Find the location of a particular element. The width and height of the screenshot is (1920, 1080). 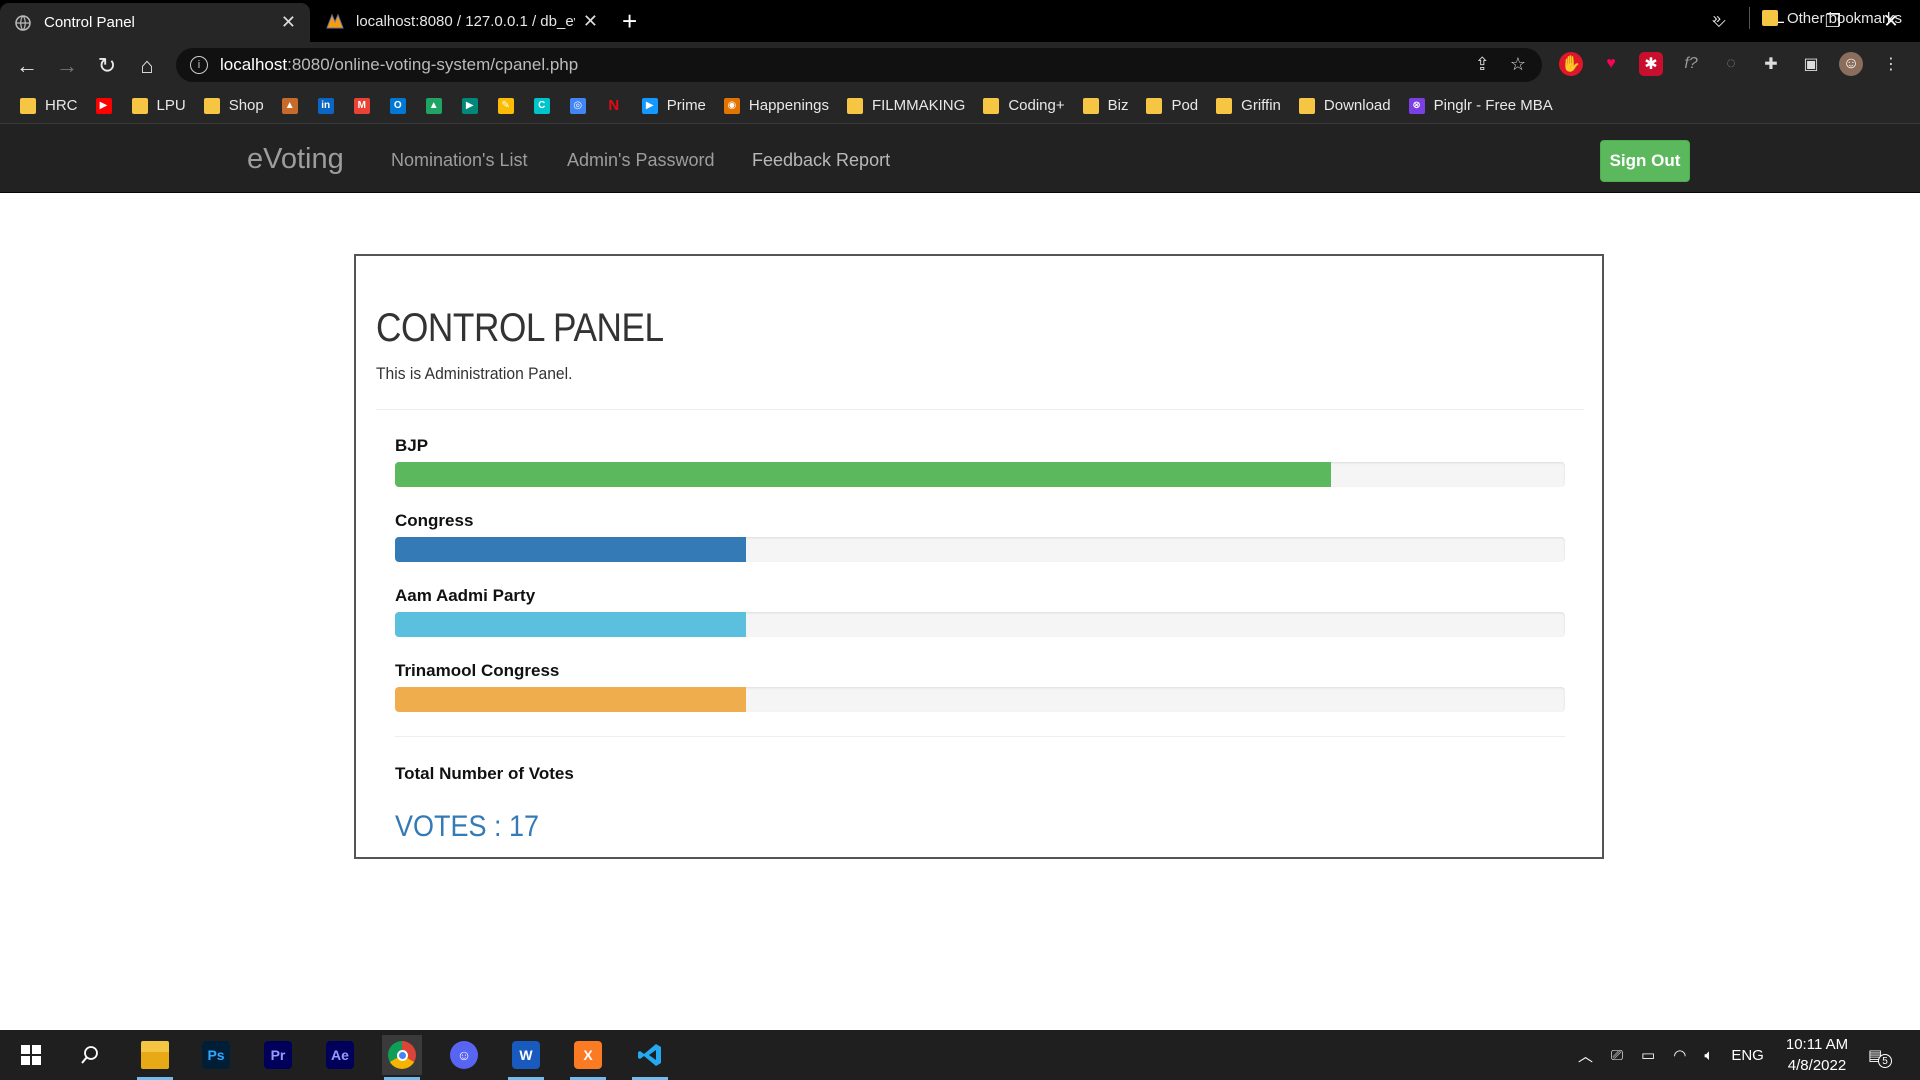

bookmark-canva: C is located at coordinates (542, 105).